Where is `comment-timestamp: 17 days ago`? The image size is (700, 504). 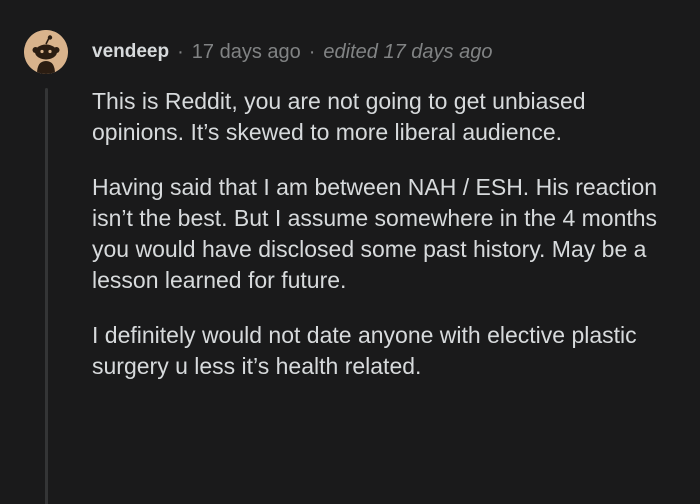 comment-timestamp: 17 days ago is located at coordinates (246, 52).